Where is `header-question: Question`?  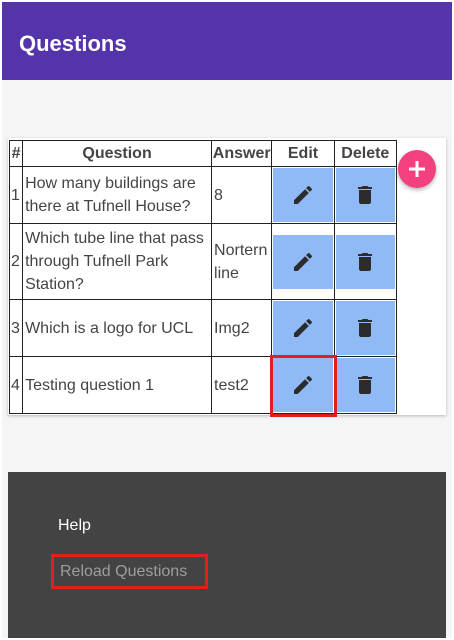 header-question: Question is located at coordinates (117, 153).